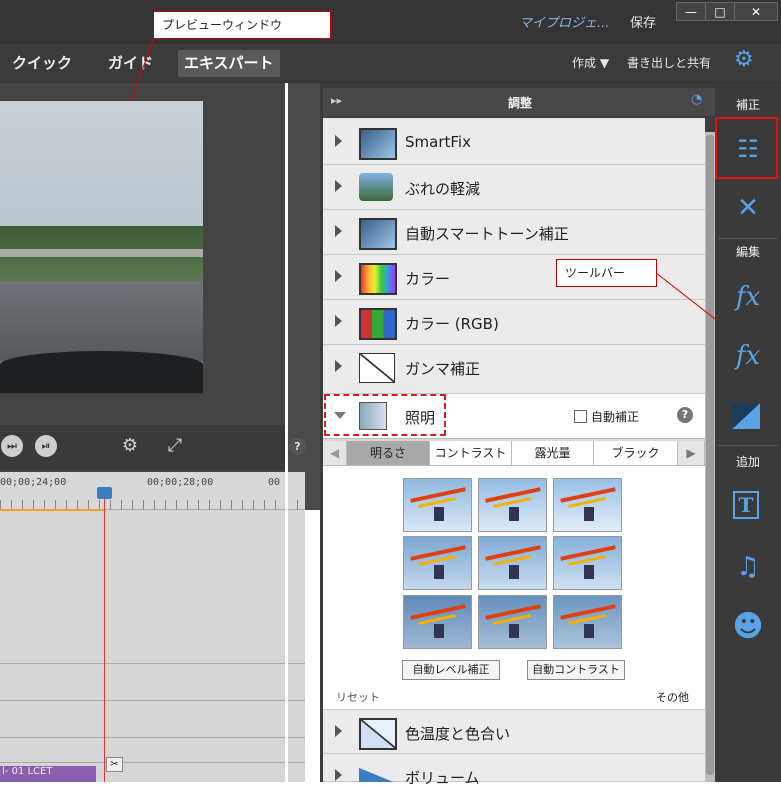 This screenshot has height=788, width=781. Describe the element at coordinates (438, 142) in the screenshot. I see `adjustment-label: SmartFix` at that location.